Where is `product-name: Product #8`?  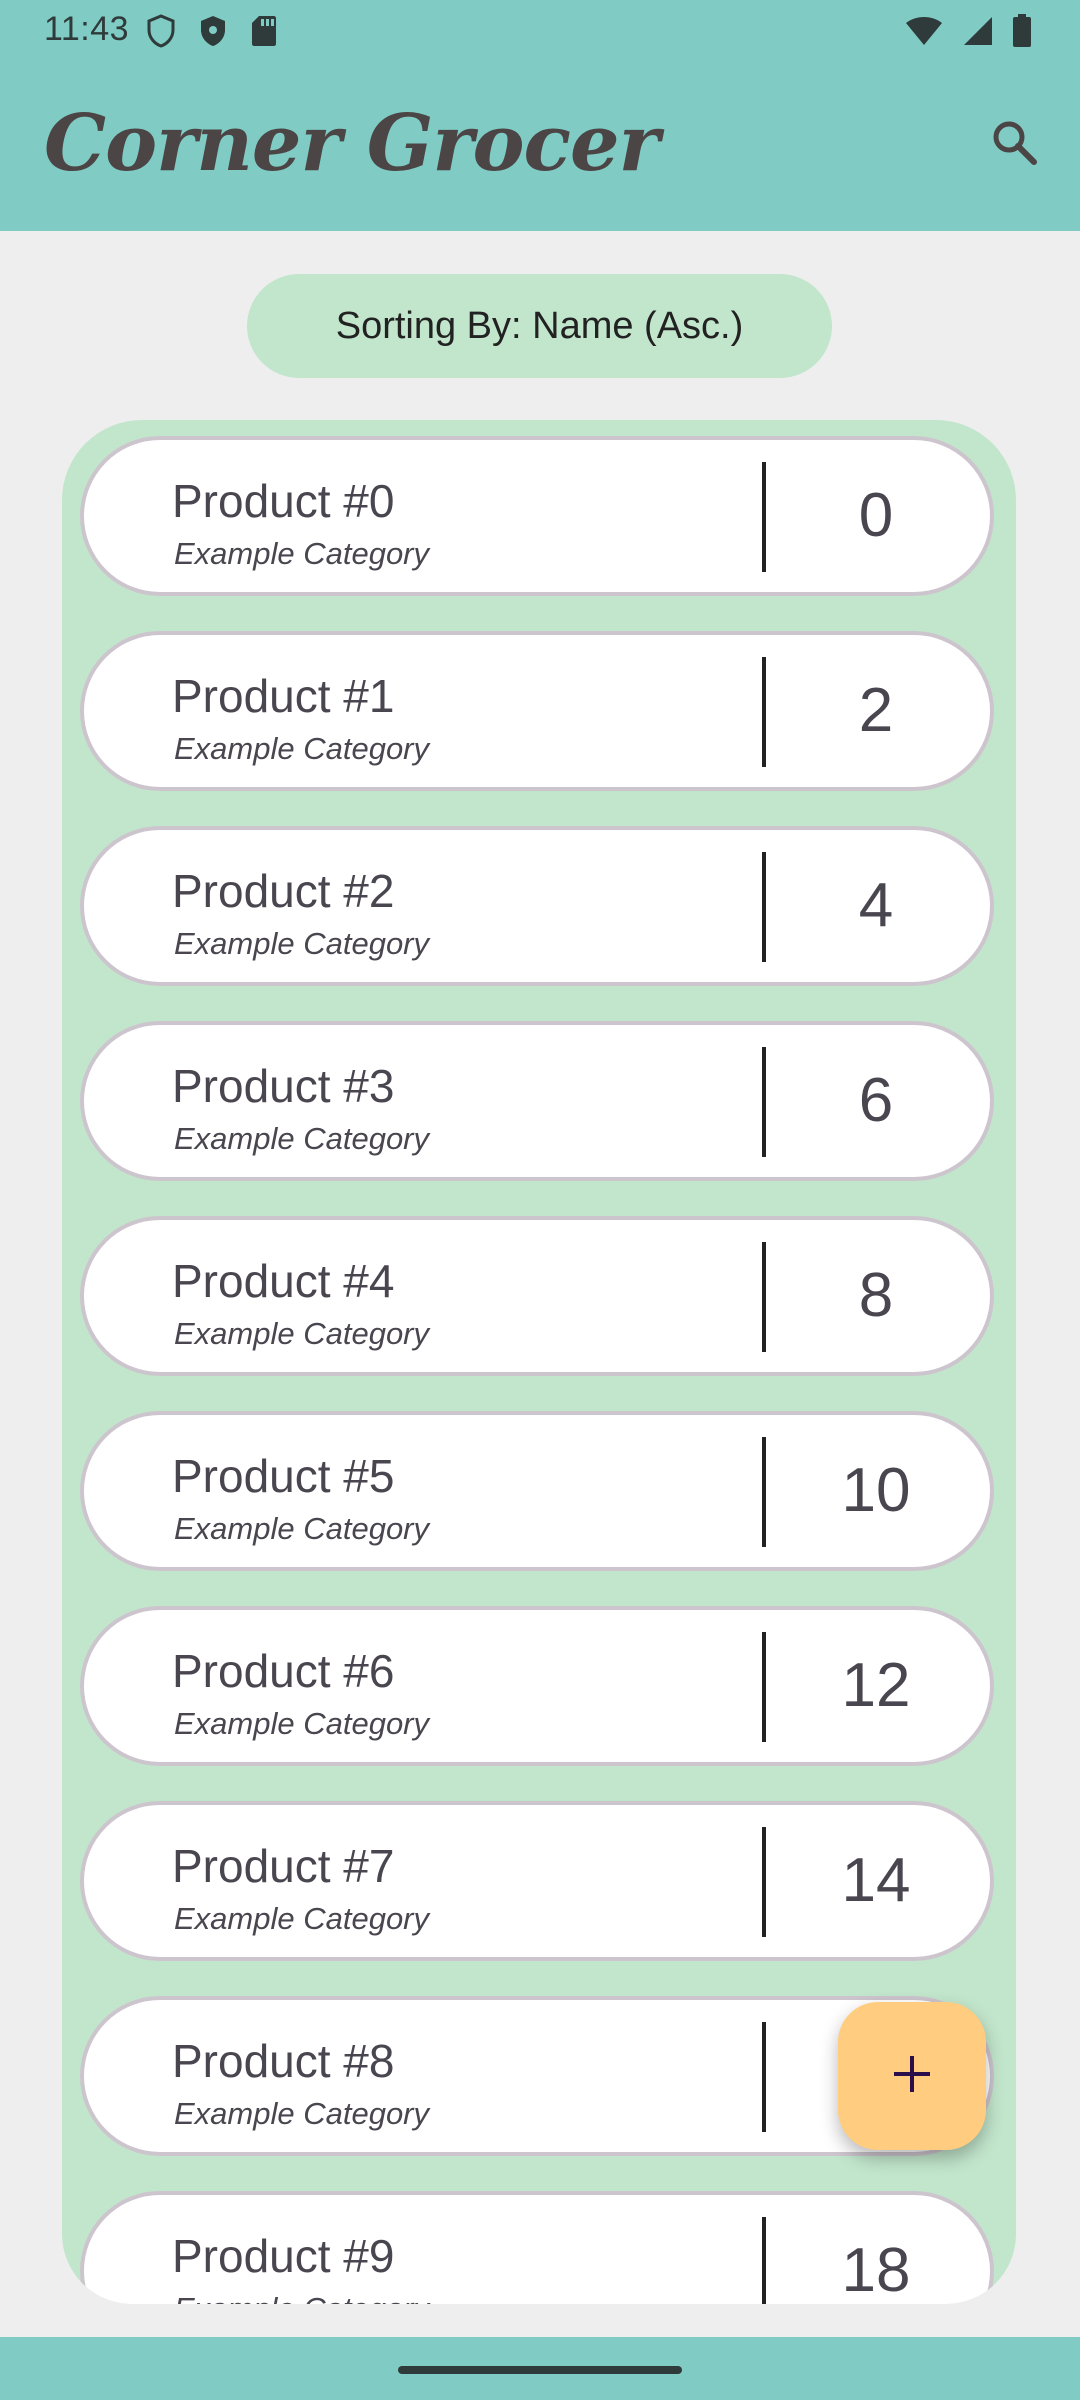
product-name: Product #8 is located at coordinates (283, 2061).